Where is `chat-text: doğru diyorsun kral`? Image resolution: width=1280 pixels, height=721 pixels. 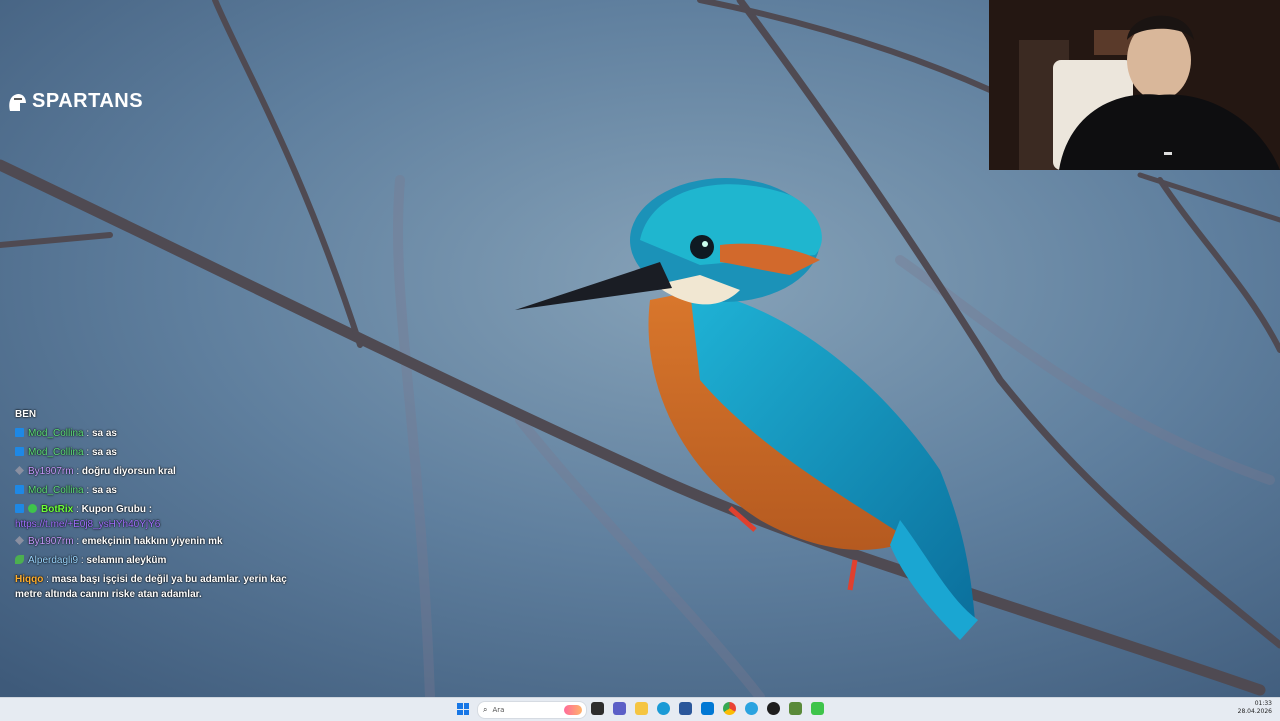 chat-text: doğru diyorsun kral is located at coordinates (128, 471).